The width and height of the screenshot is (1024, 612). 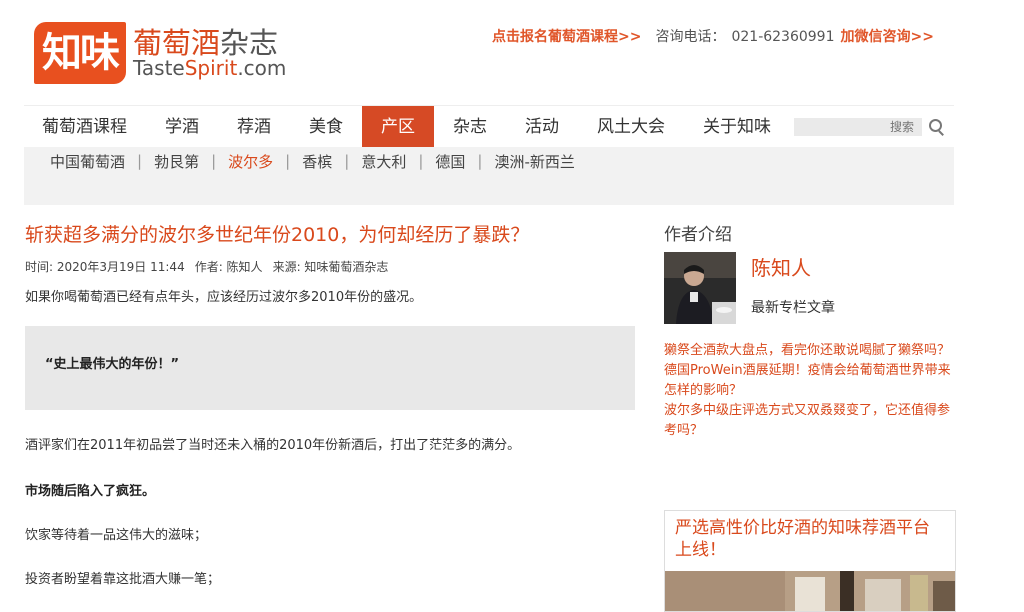 What do you see at coordinates (698, 235) in the screenshot?
I see `sidebar-title: 作者介绍` at bounding box center [698, 235].